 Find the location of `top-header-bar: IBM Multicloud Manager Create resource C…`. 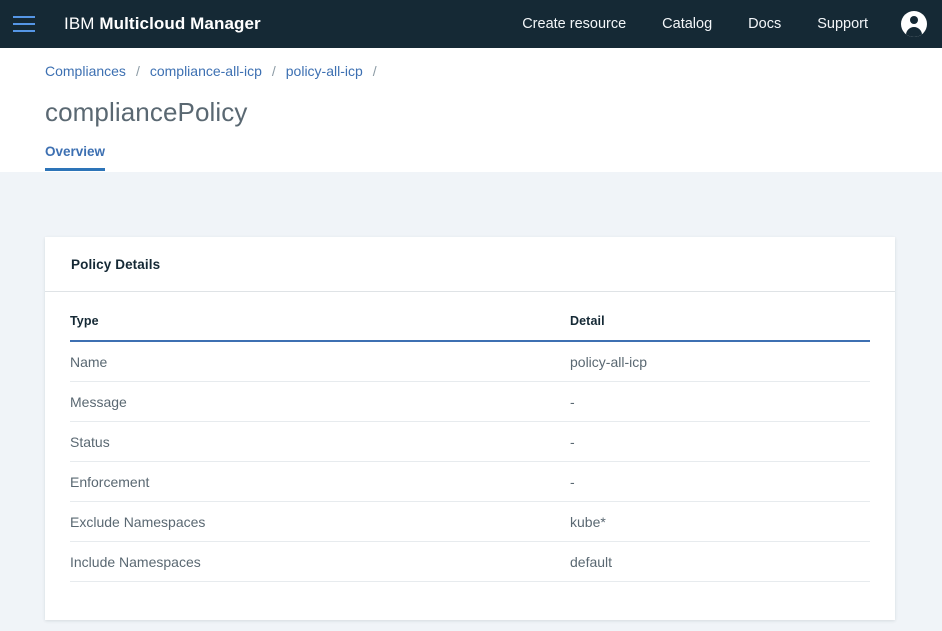

top-header-bar: IBM Multicloud Manager Create resource C… is located at coordinates (471, 24).